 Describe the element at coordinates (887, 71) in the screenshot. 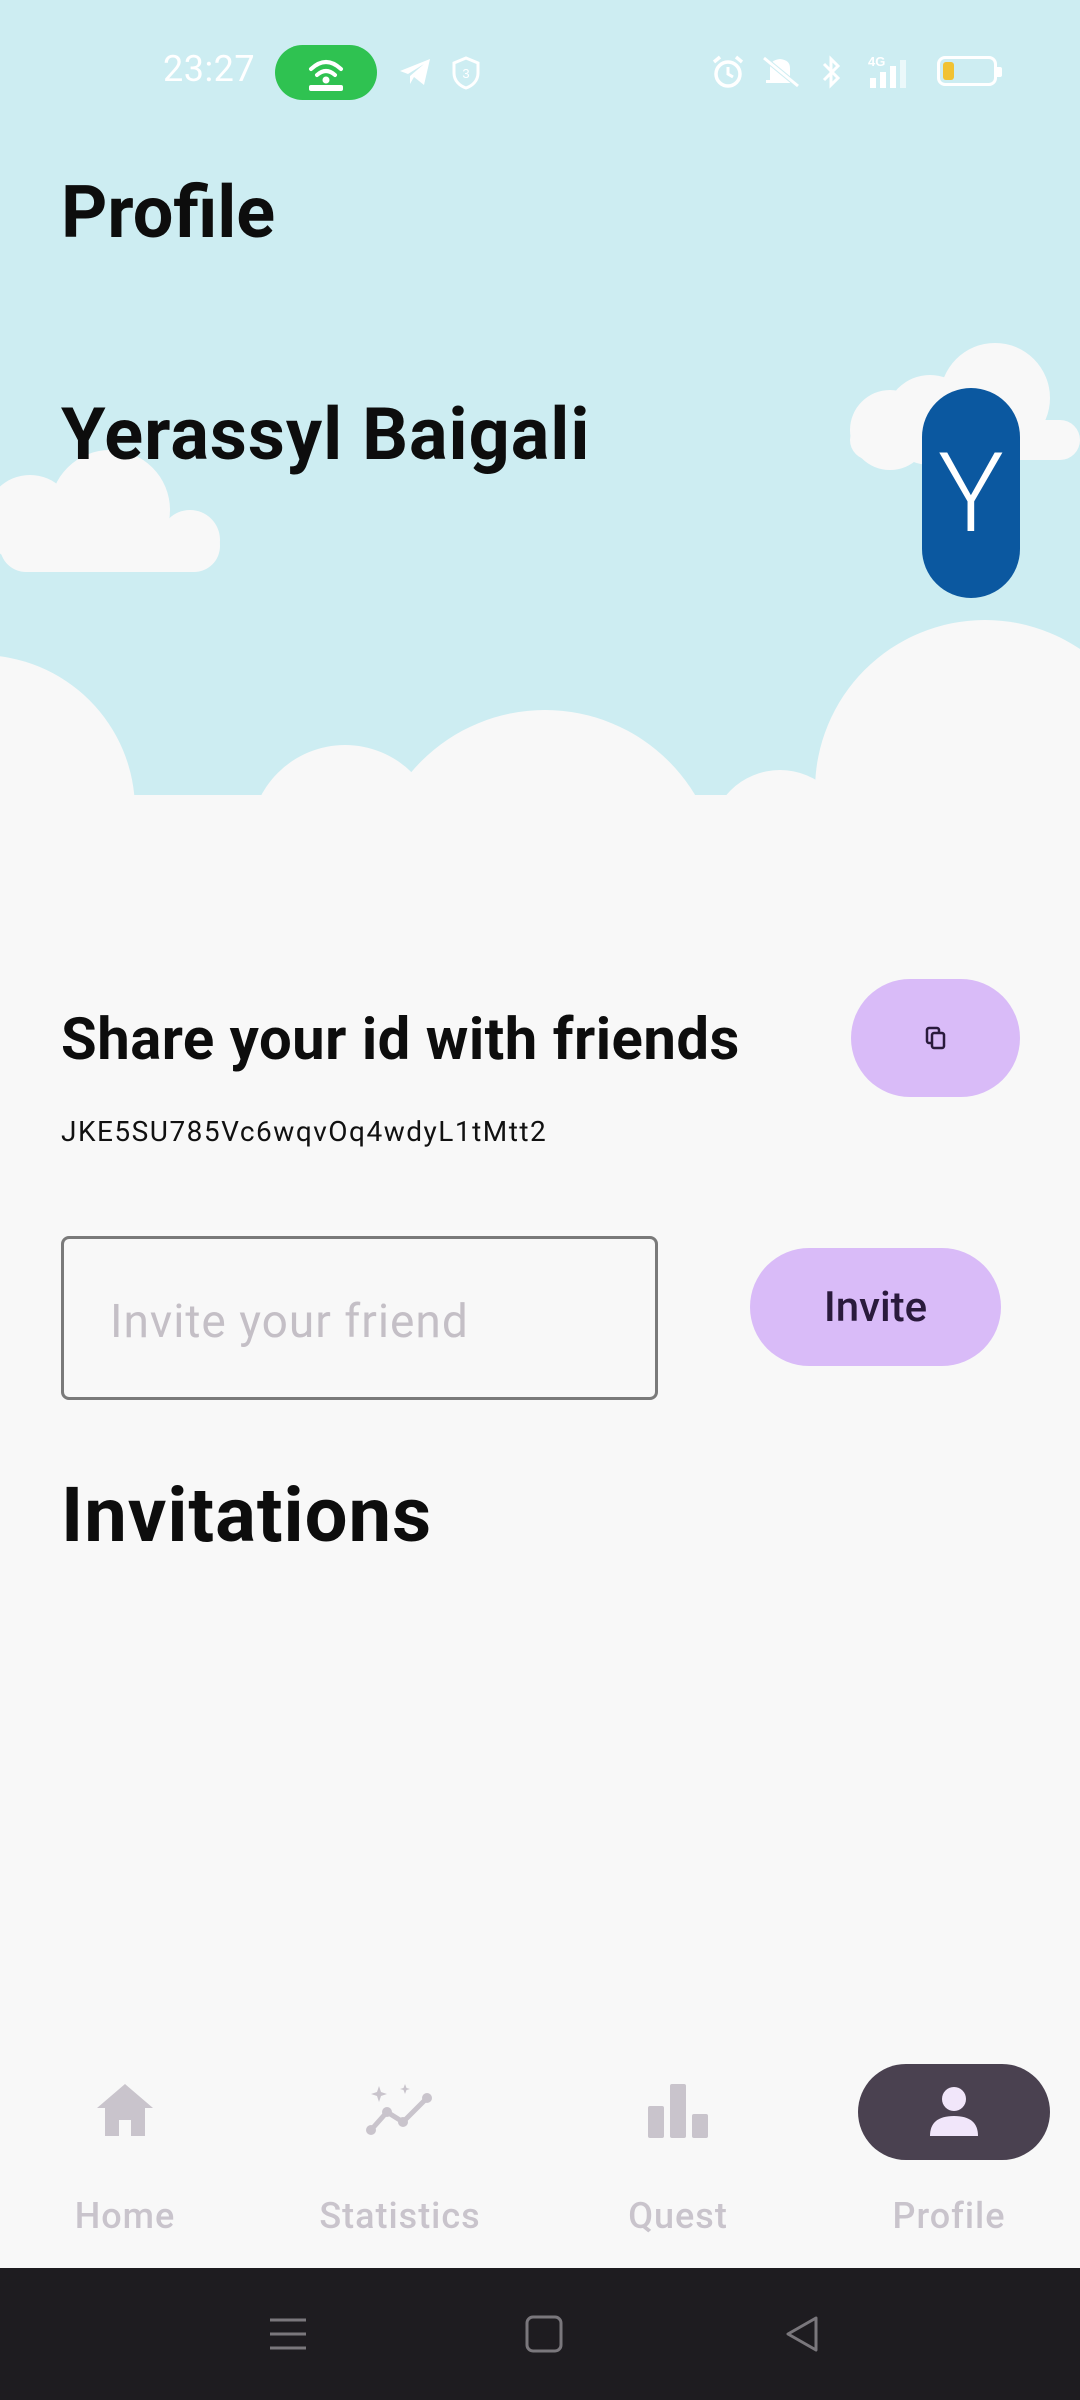

I see `signal-4g-icon: 4G` at that location.